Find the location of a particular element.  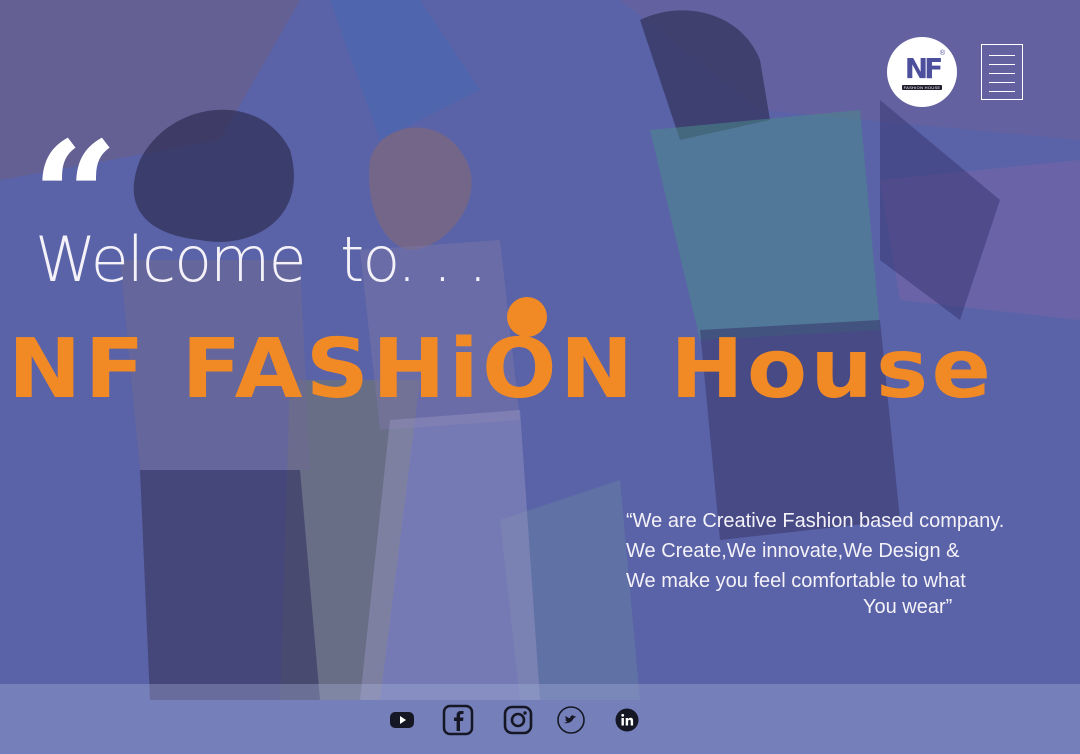

welcome-heading: Welcome to. . . is located at coordinates (261, 259).